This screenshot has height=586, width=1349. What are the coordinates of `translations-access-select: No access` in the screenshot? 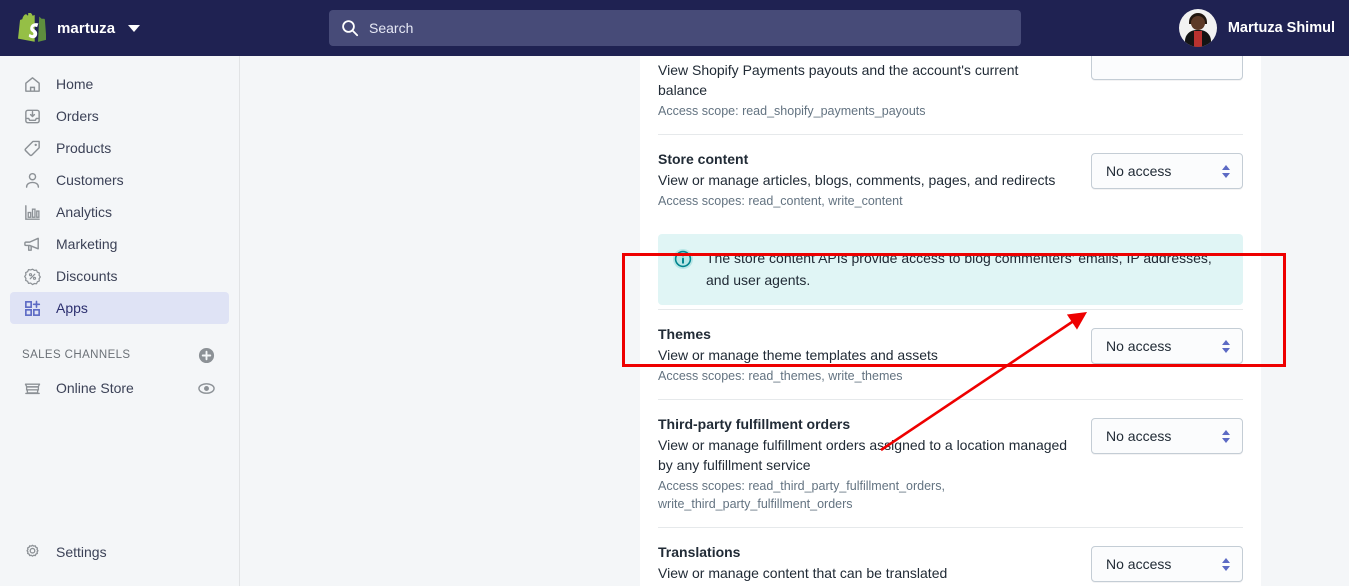 It's located at (1167, 564).